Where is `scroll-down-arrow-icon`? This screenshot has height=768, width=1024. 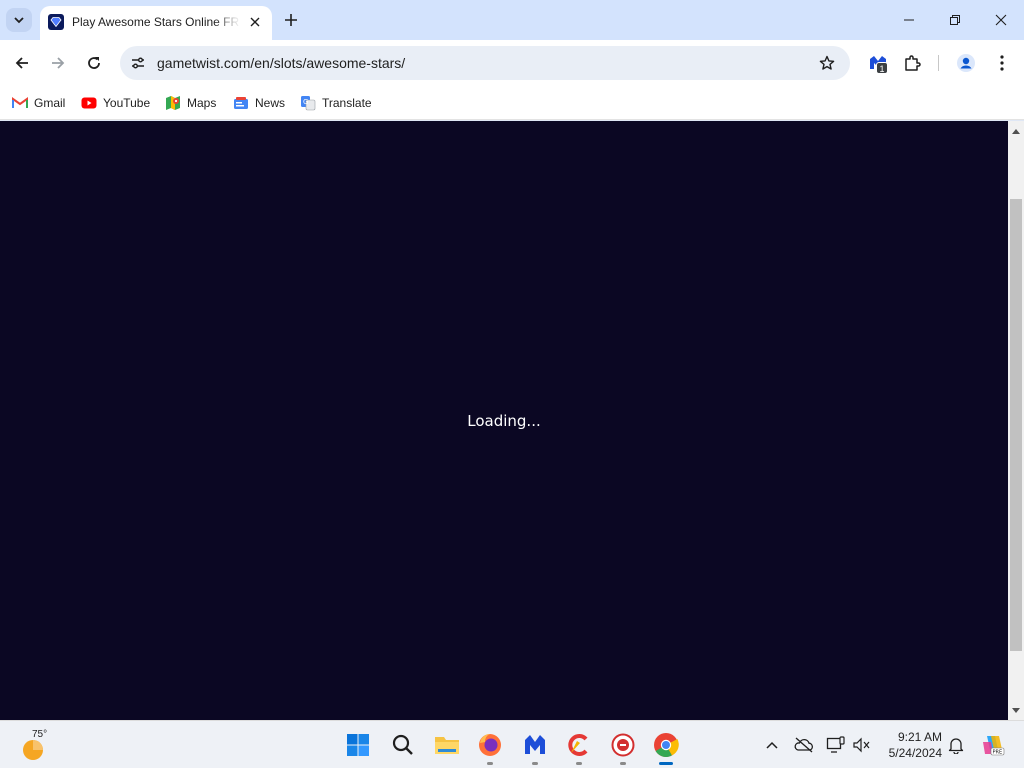
scroll-down-arrow-icon is located at coordinates (1016, 711).